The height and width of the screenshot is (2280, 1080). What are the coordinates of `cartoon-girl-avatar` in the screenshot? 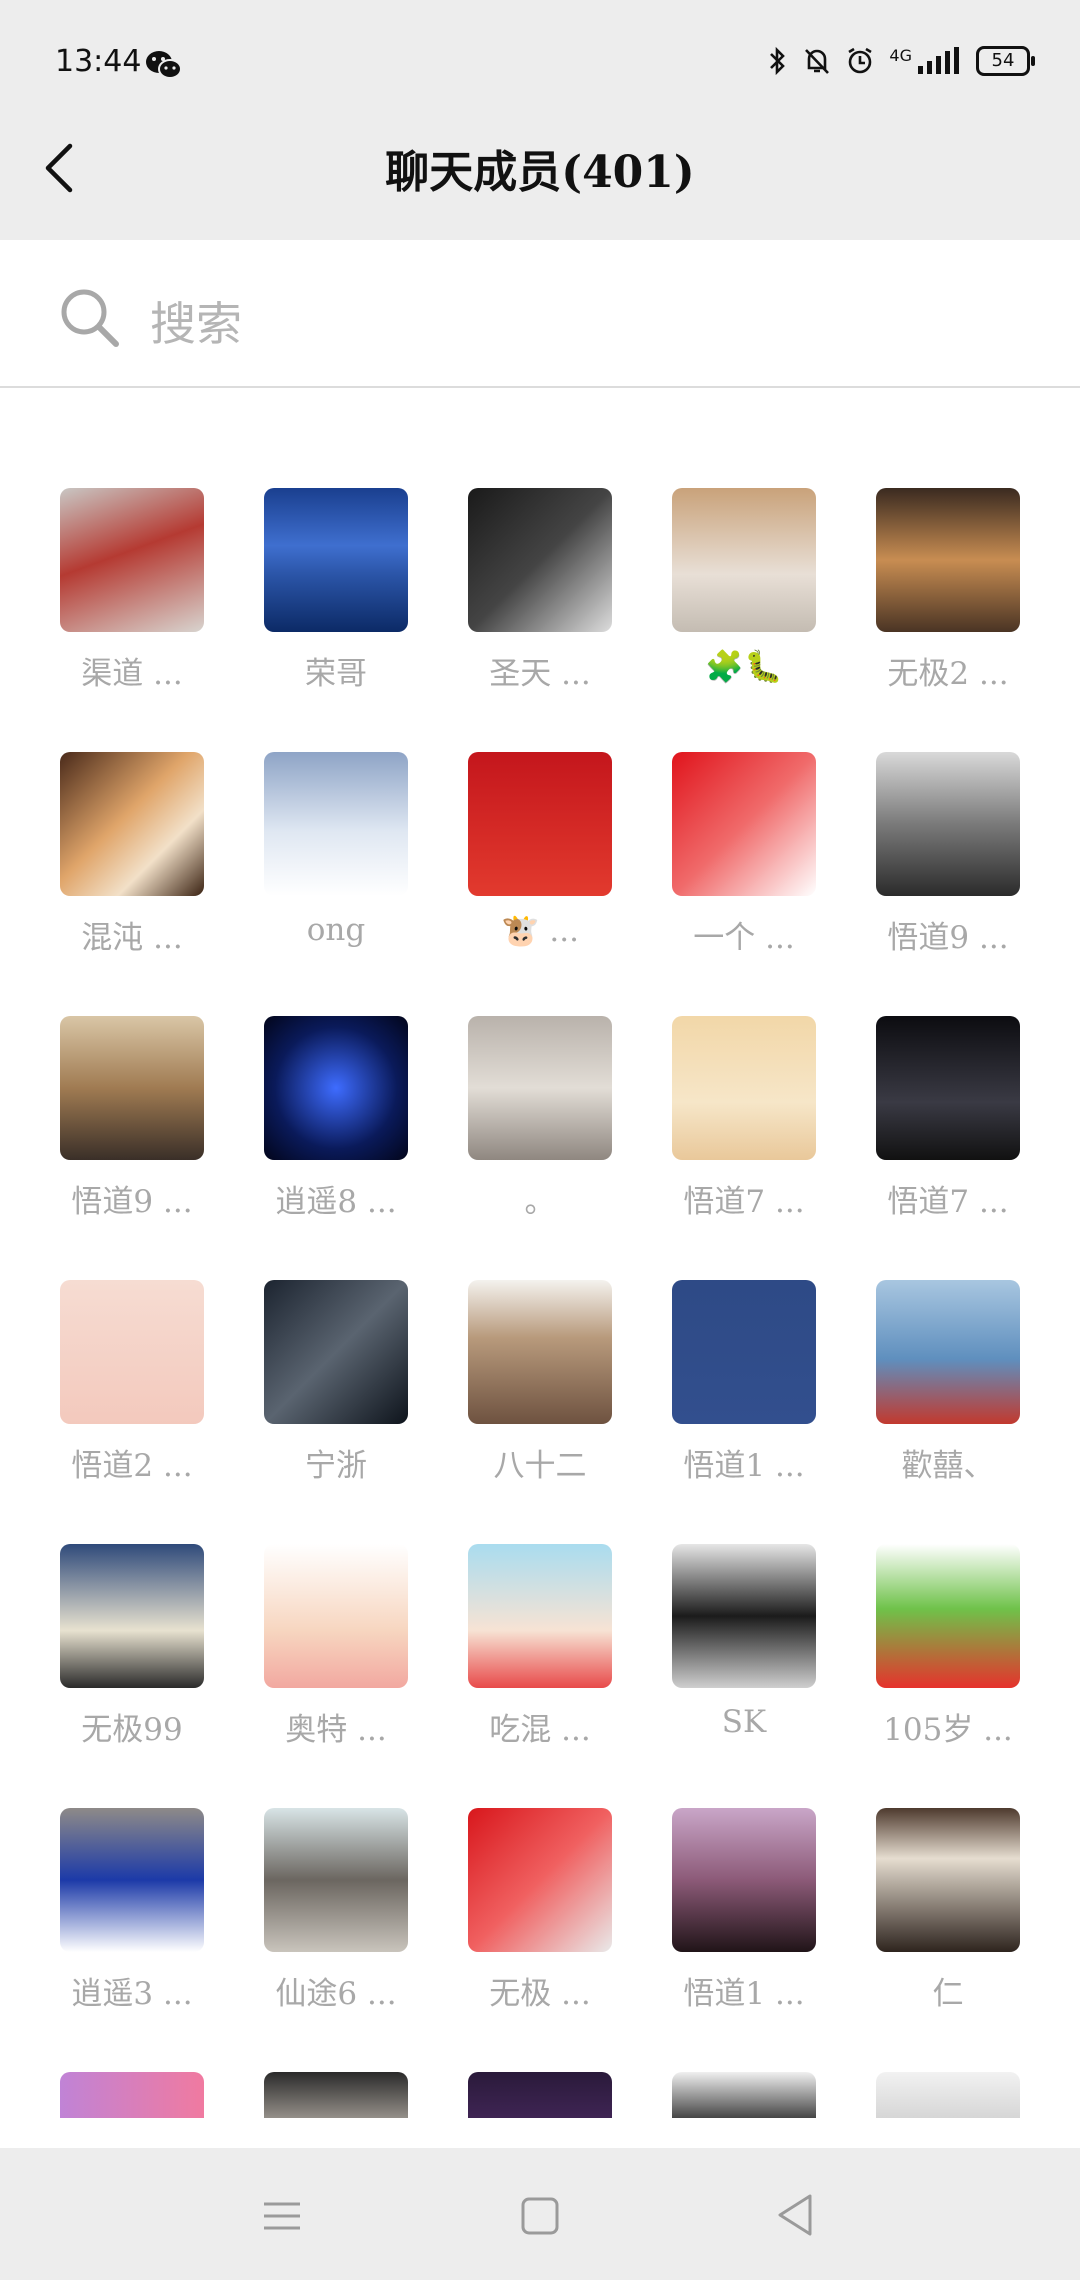 It's located at (540, 1616).